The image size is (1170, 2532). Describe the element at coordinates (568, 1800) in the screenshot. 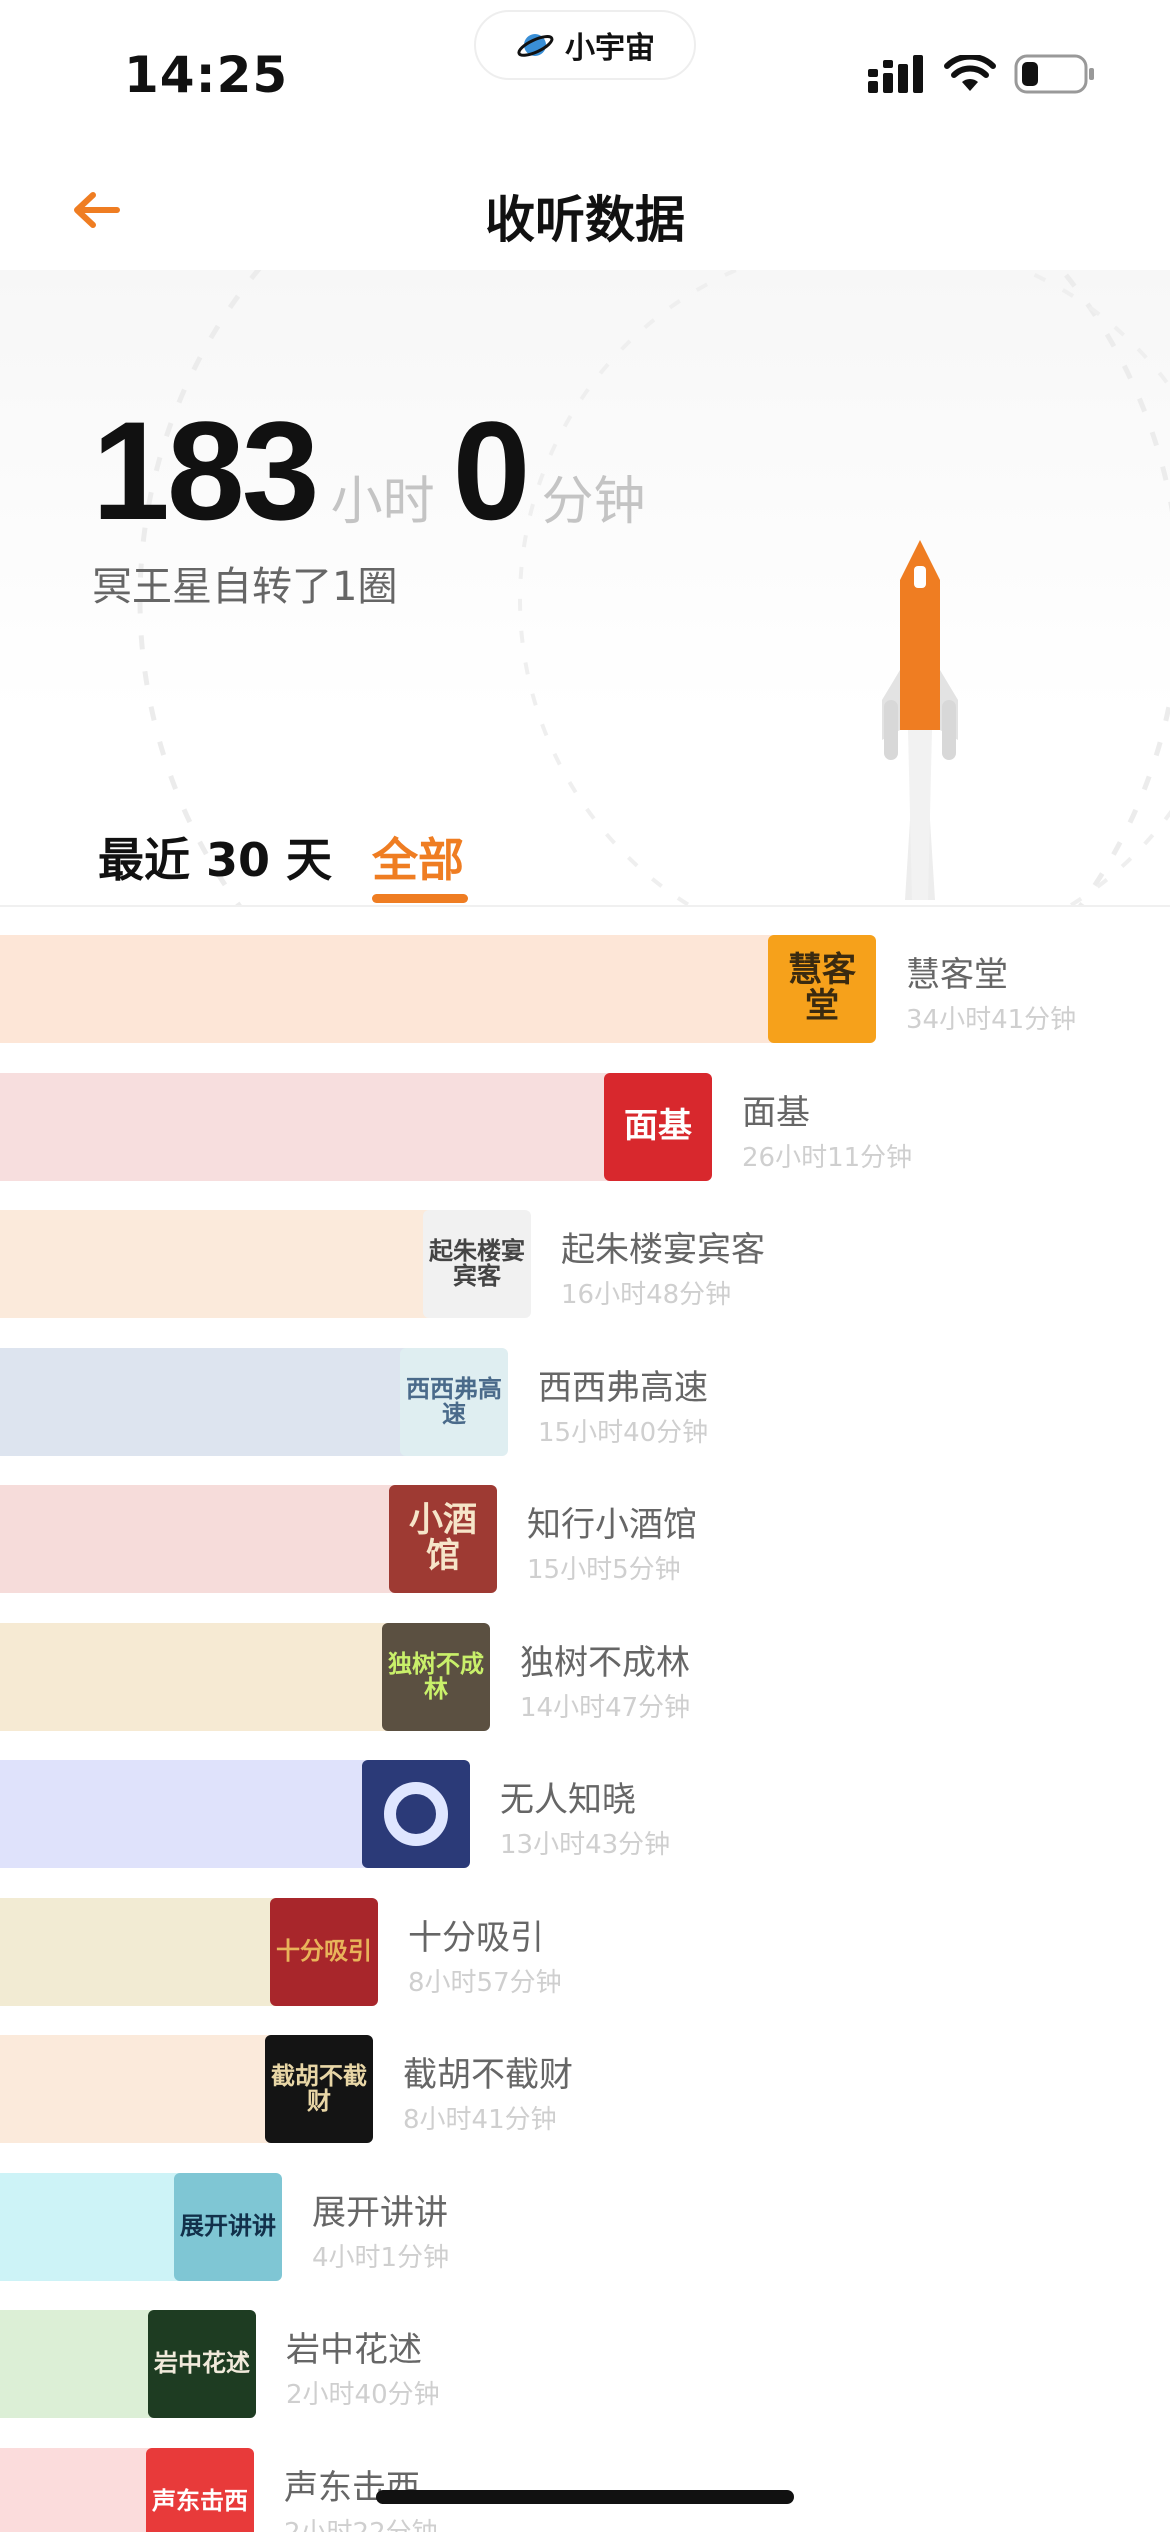

I see `podcast-name: 无人知晓` at that location.